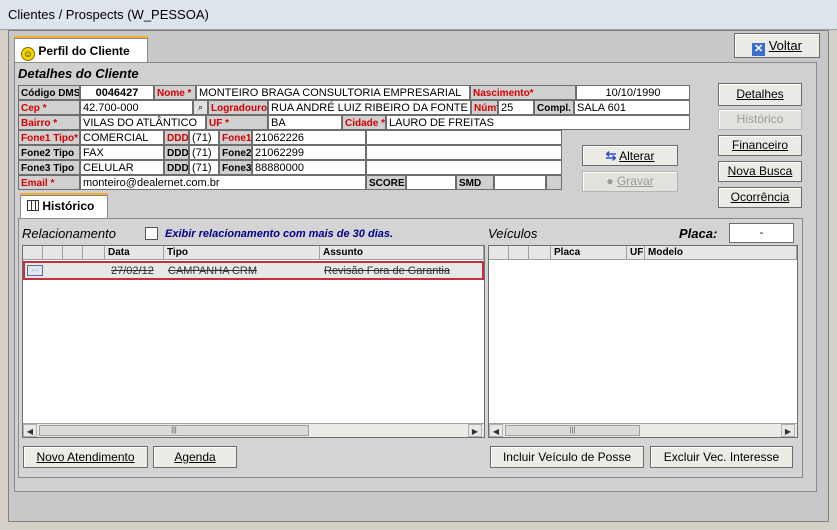 The width and height of the screenshot is (837, 530). Describe the element at coordinates (431, 182) in the screenshot. I see `score-field` at that location.